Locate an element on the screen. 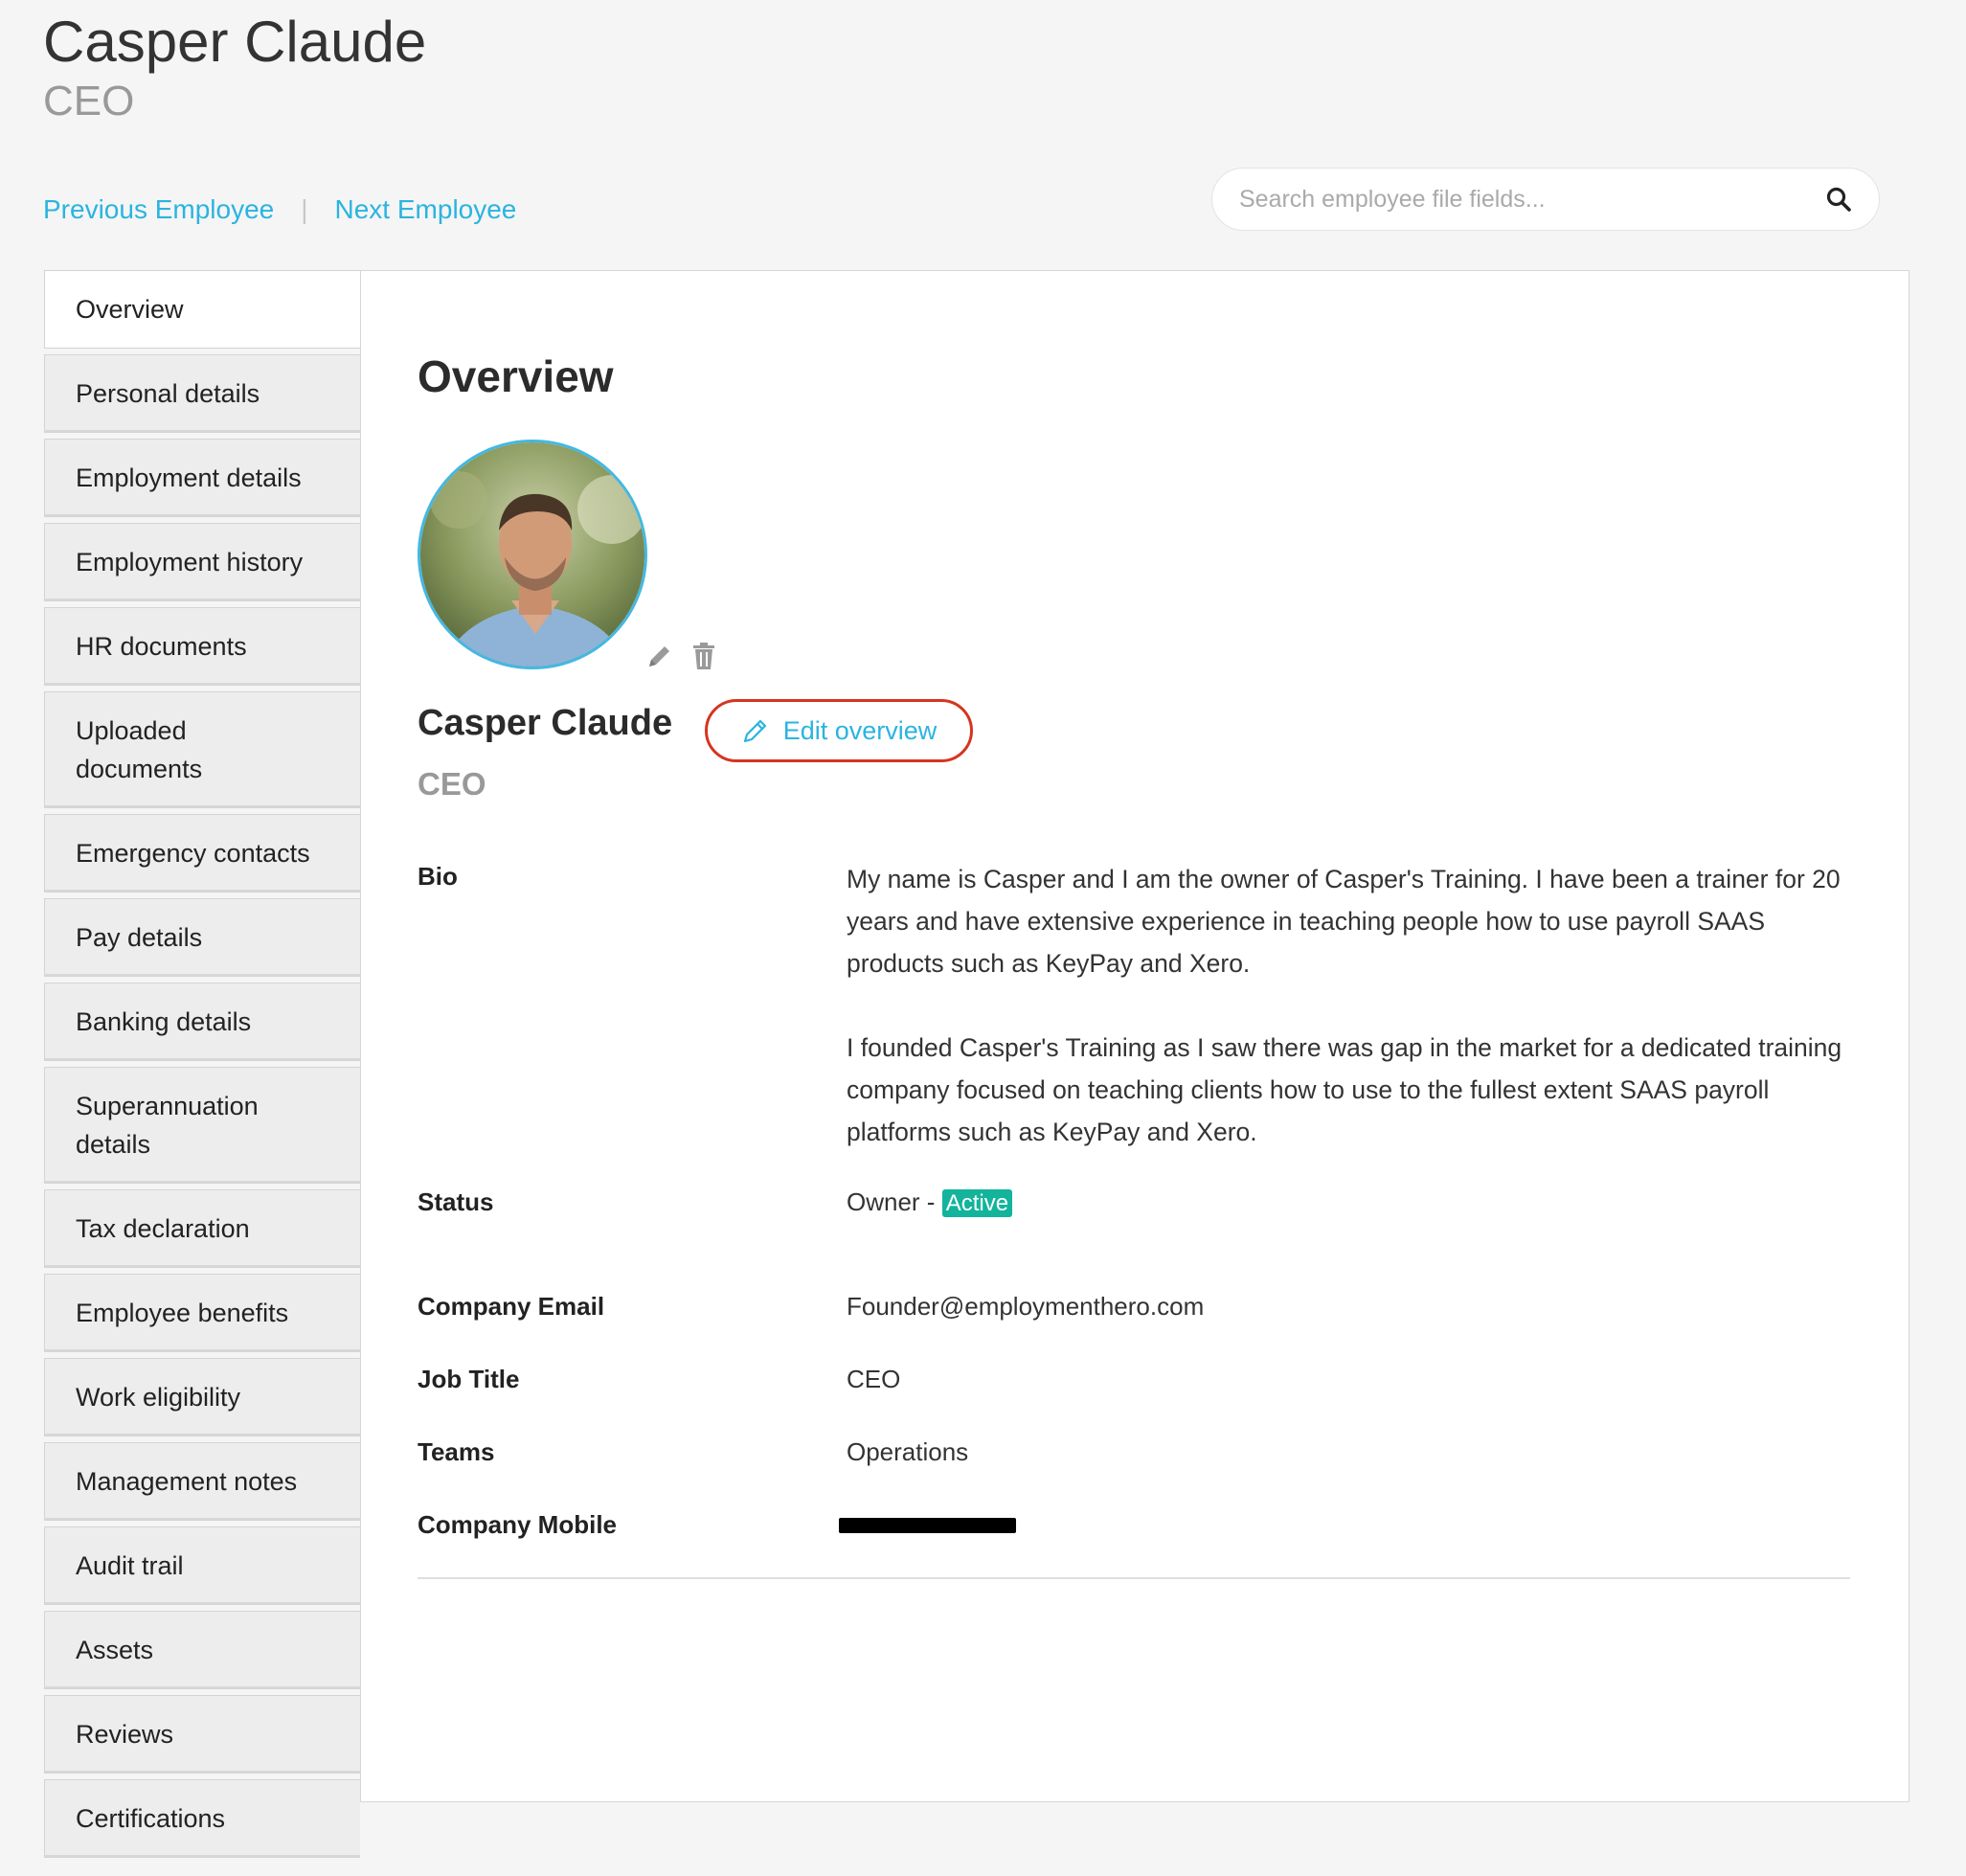 This screenshot has width=1966, height=1876. sidebar-item-emergency-contacts: Emergency contacts is located at coordinates (202, 853).